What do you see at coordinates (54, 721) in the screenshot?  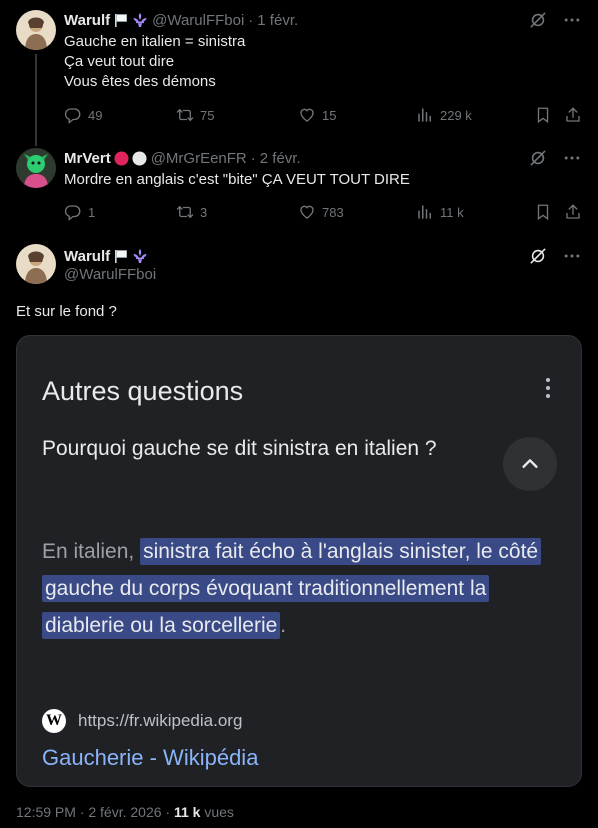 I see `wikipedia-logo-icon: W` at bounding box center [54, 721].